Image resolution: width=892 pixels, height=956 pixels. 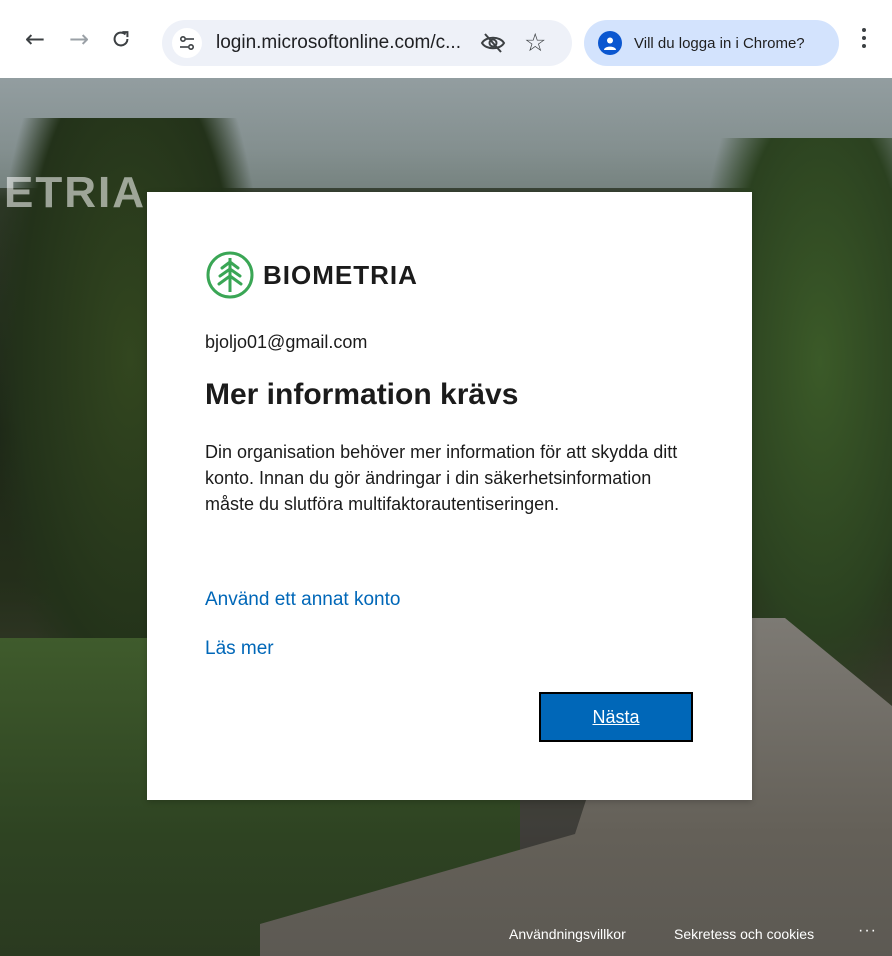 I want to click on terms-of-use-link: Användningsvillkor, so click(x=567, y=934).